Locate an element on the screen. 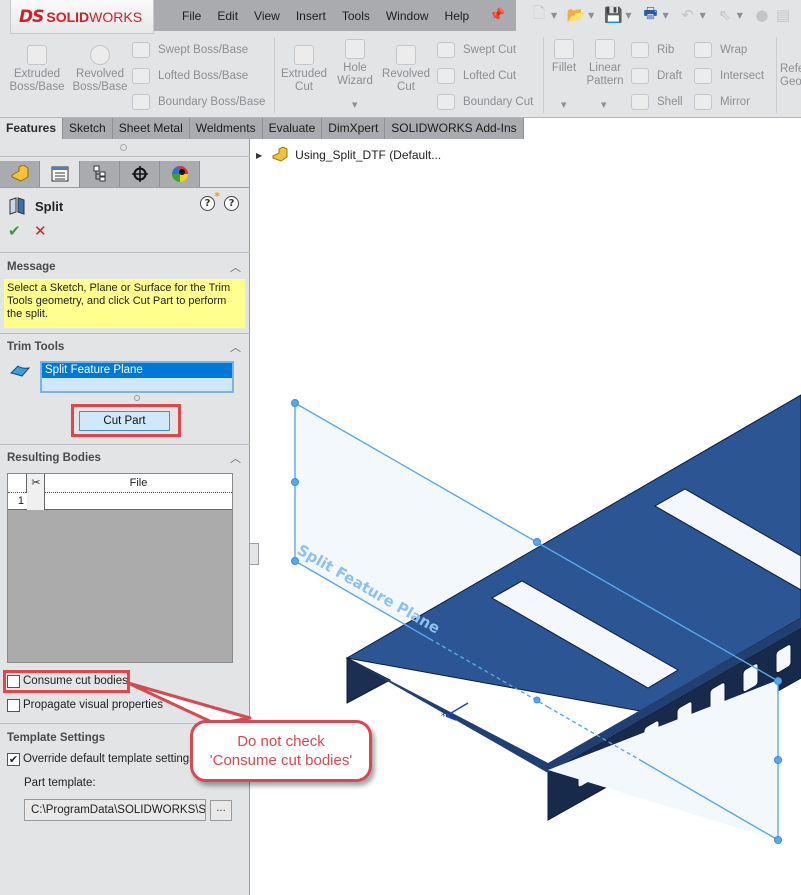 Image resolution: width=801 pixels, height=895 pixels. annotation-callout: Do not check 'Consume cut bodies' is located at coordinates (281, 751).